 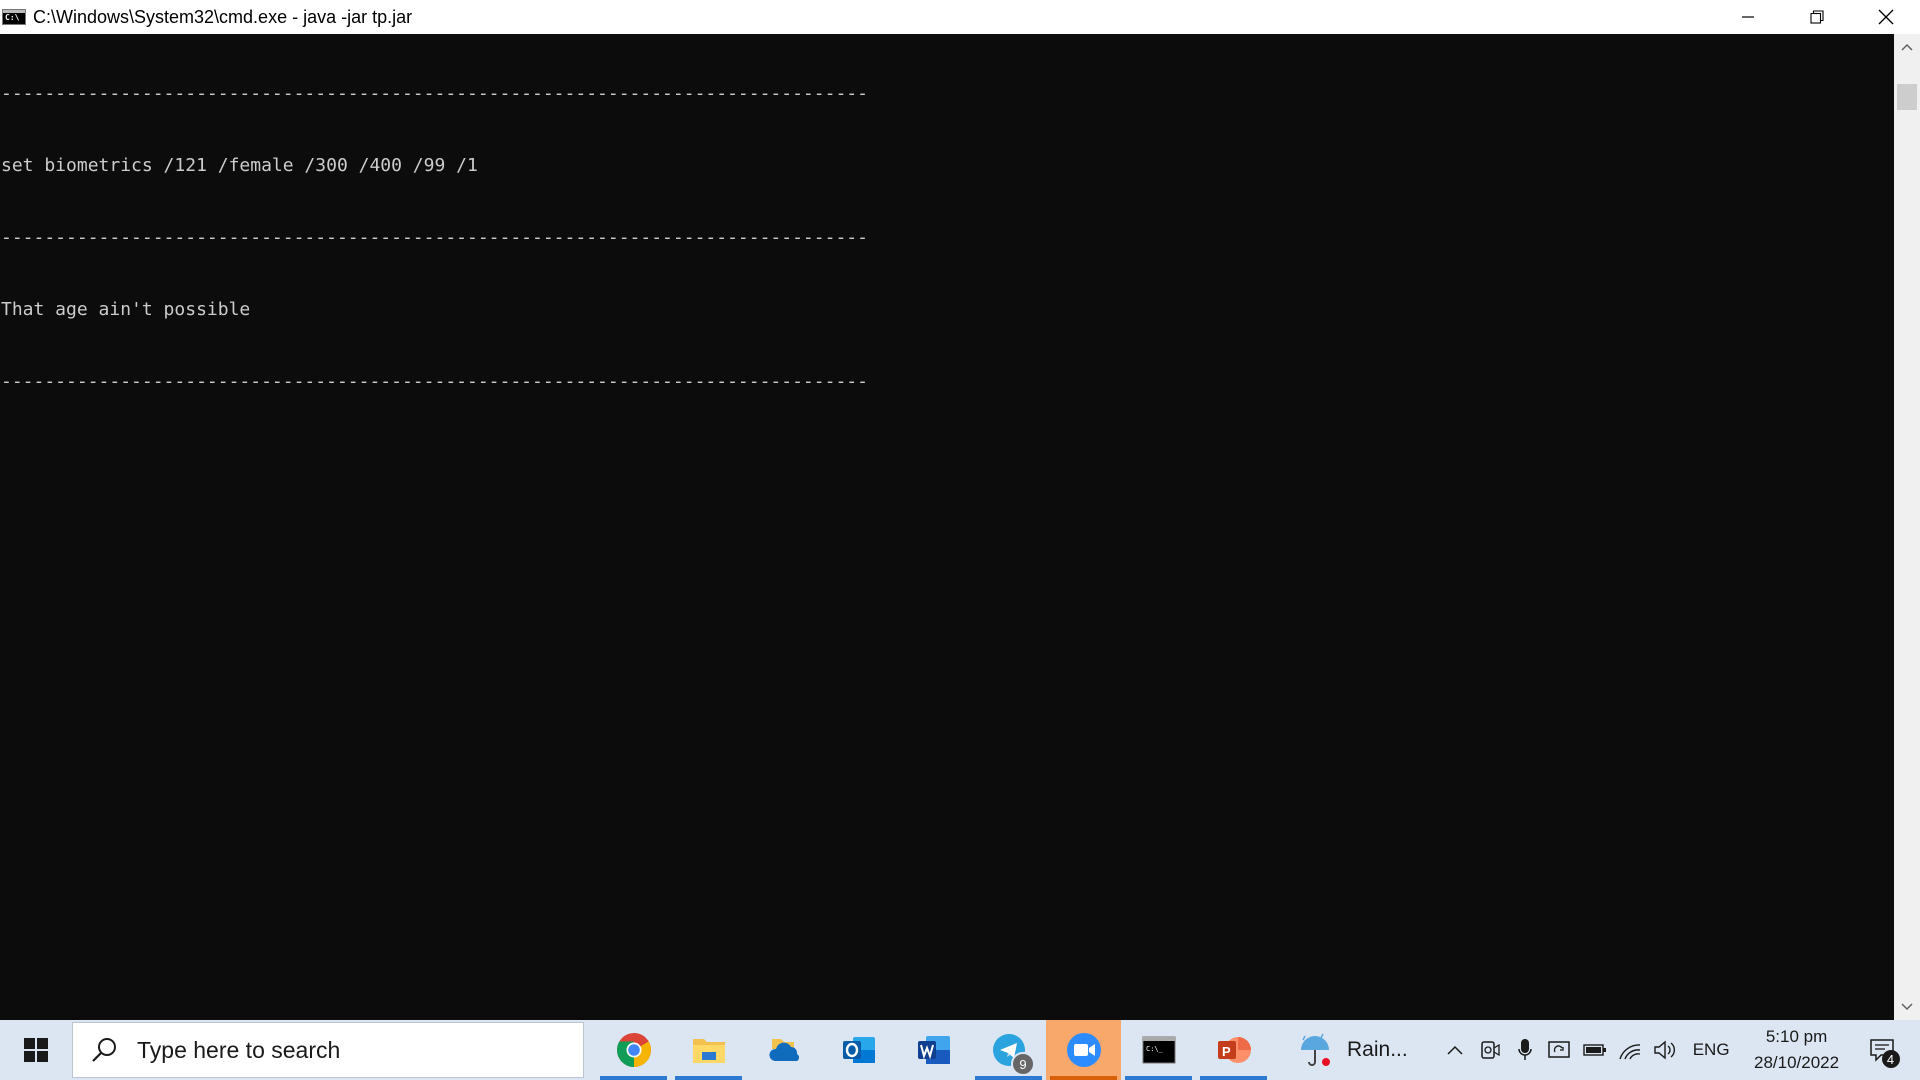 I want to click on outlook-icon, so click(x=858, y=1050).